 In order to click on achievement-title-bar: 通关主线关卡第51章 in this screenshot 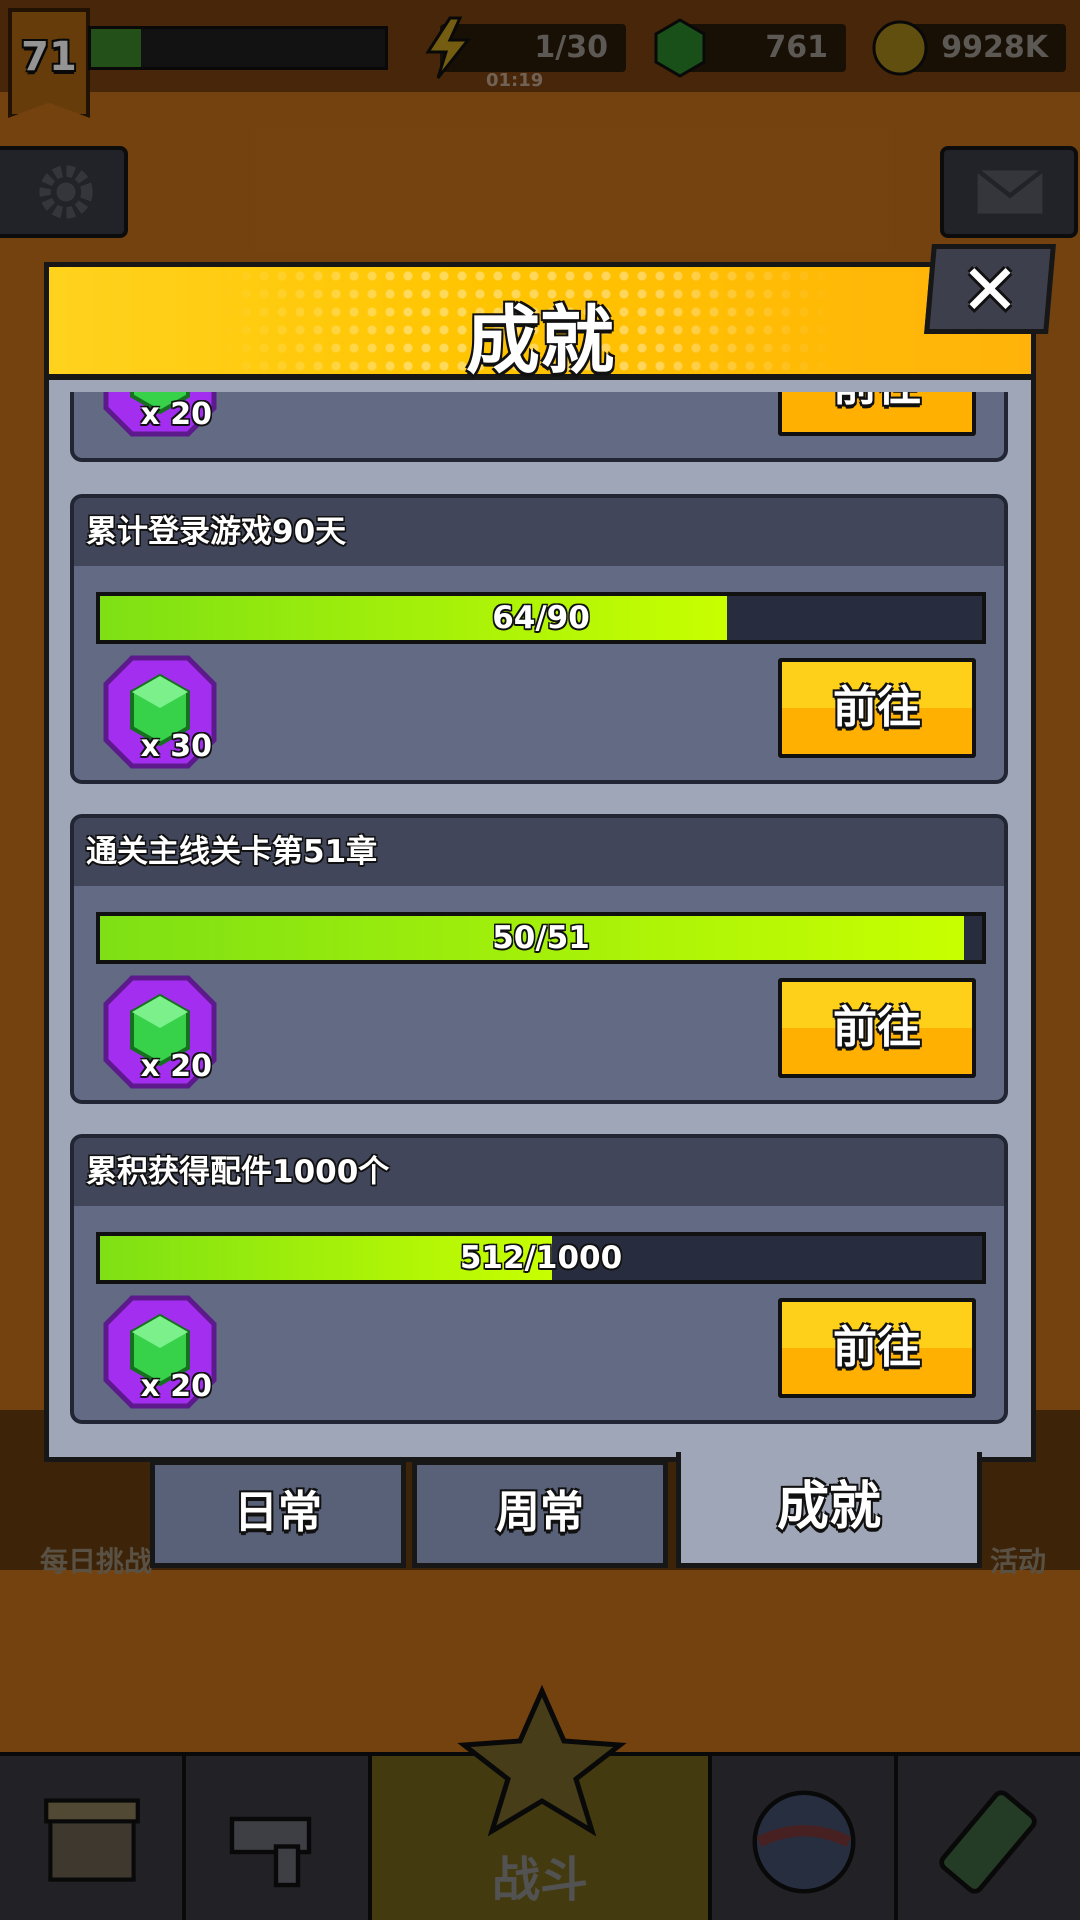, I will do `click(539, 852)`.